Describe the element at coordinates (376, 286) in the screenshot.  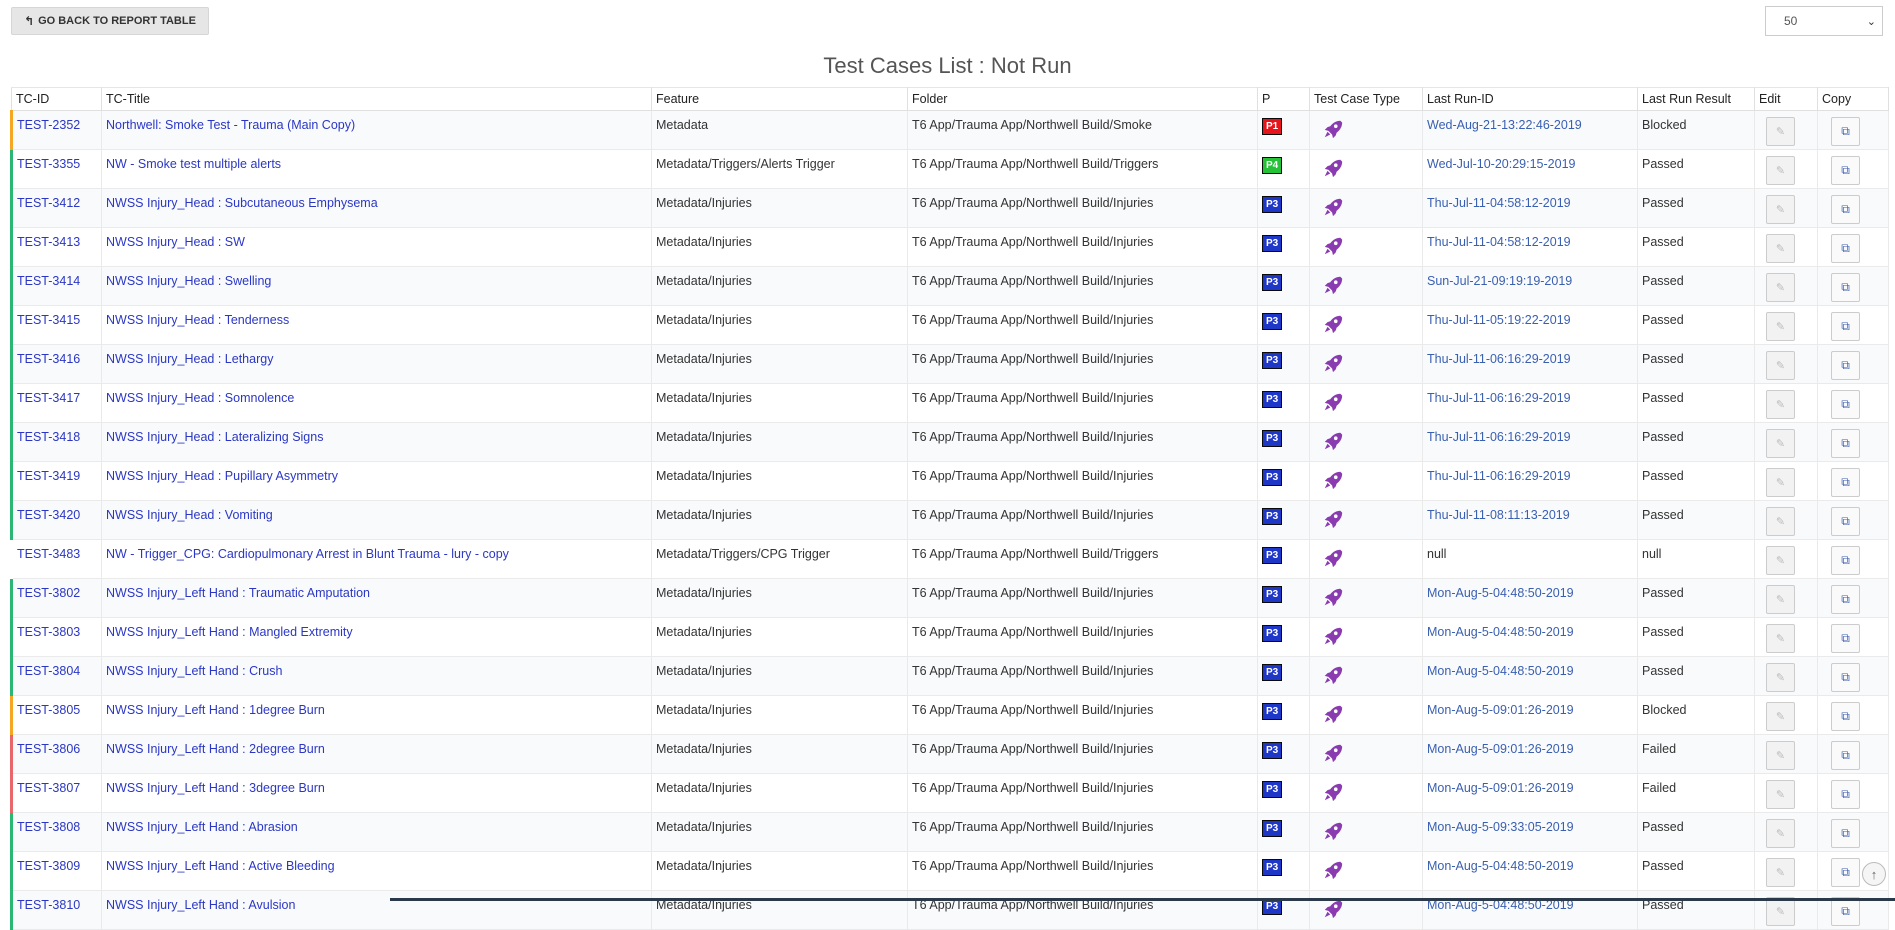
I see `tc-title-link: NWSS Injury_Head : Swelling` at that location.